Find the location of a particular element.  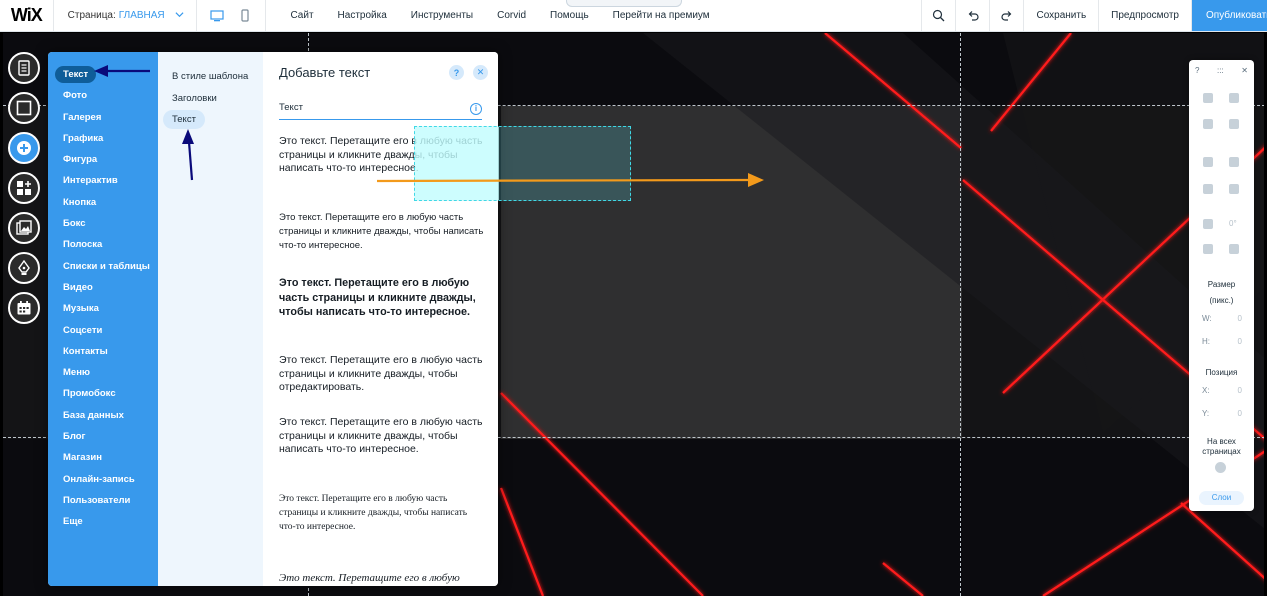

category-gallery: Галерея is located at coordinates (103, 117).